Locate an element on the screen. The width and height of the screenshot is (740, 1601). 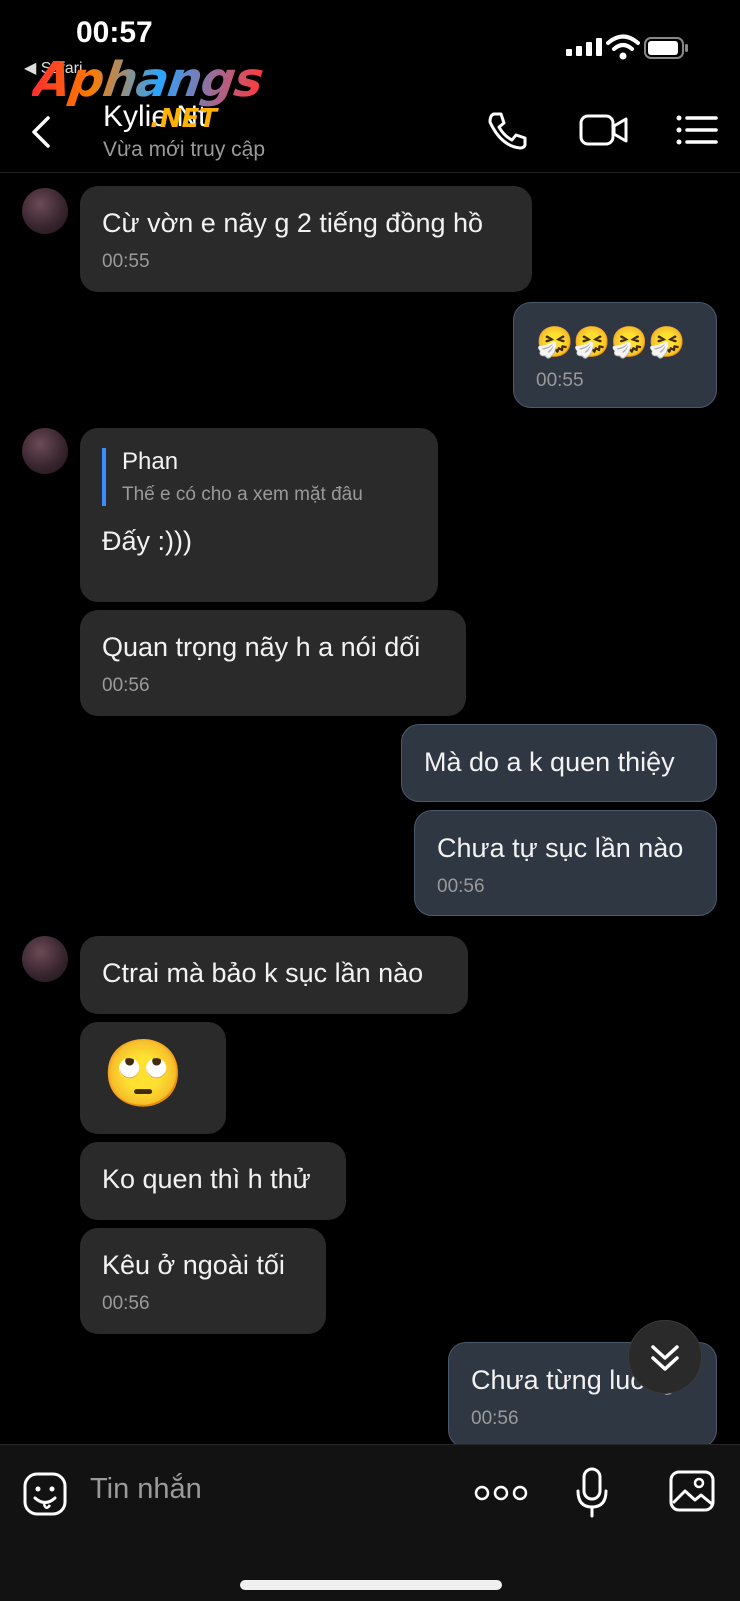
scroll-to-bottom-button is located at coordinates (665, 1357).